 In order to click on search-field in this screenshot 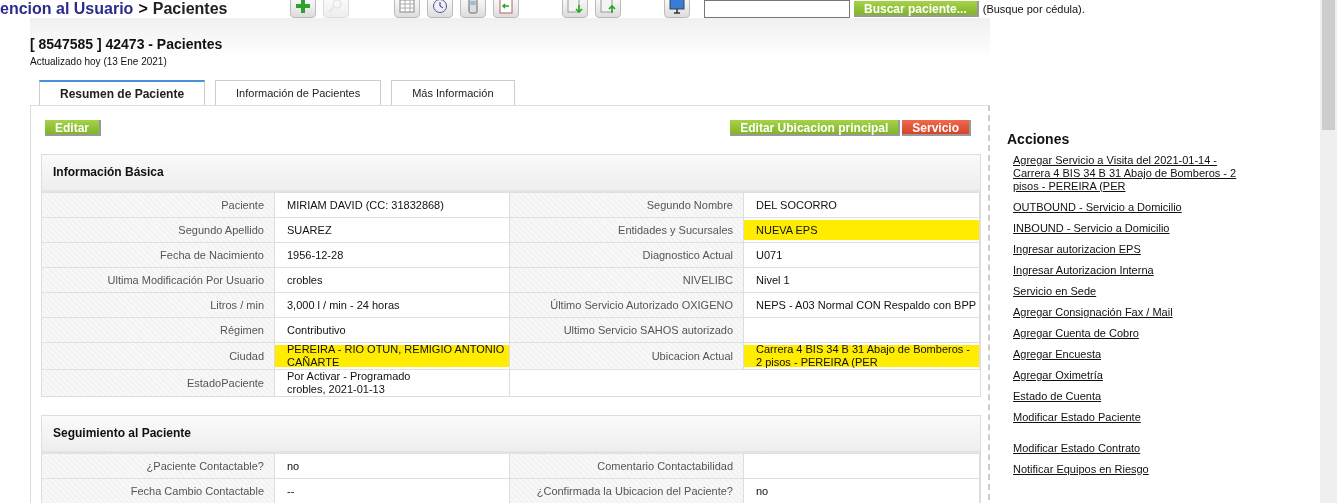, I will do `click(777, 9)`.